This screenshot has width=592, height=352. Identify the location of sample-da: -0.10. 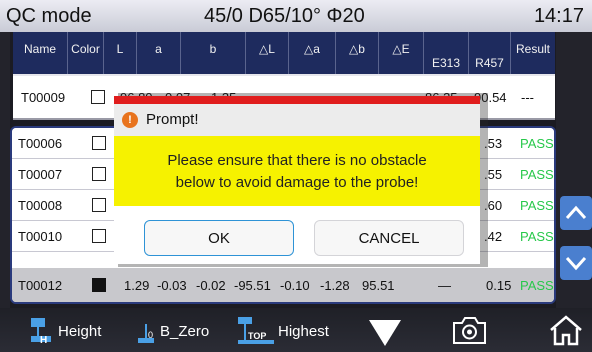
(295, 285).